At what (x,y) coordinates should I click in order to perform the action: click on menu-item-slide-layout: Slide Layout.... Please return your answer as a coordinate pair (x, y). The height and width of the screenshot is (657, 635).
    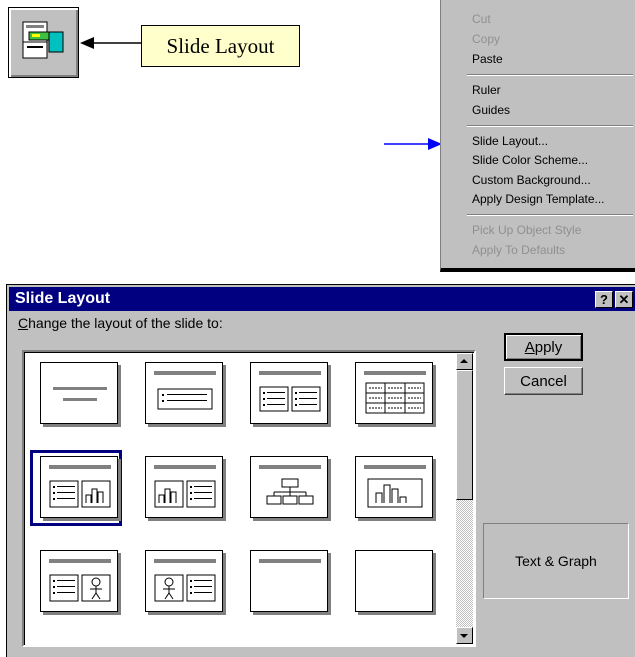
    Looking at the image, I should click on (510, 141).